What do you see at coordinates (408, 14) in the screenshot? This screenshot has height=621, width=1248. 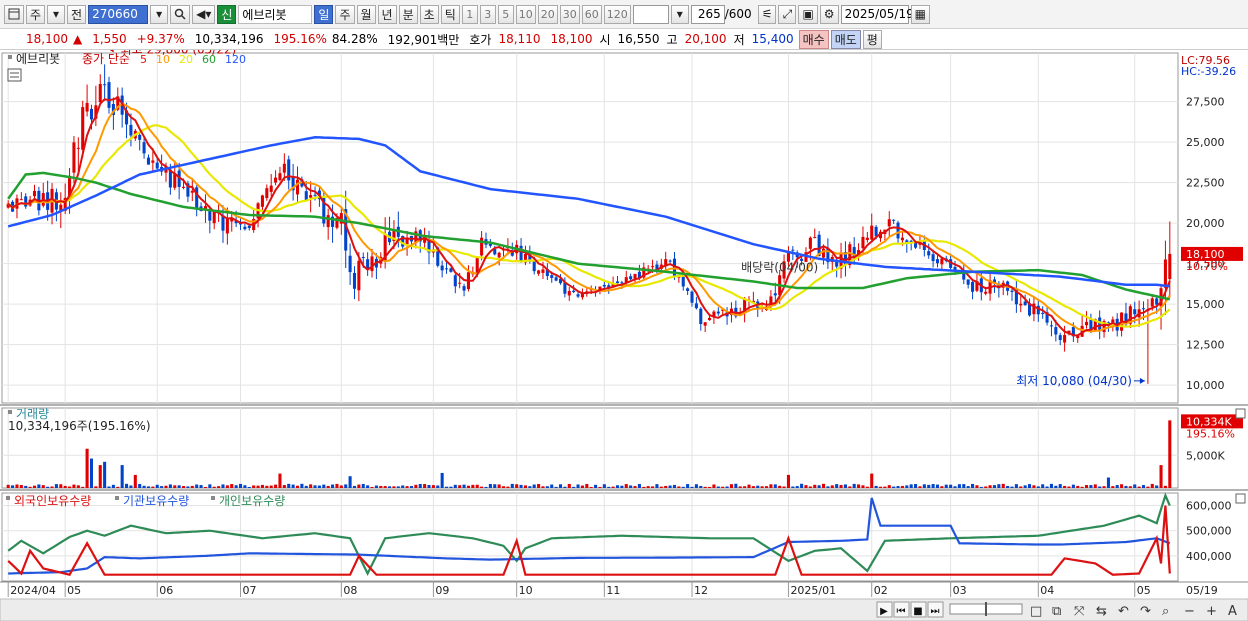 I see `period-button: 분` at bounding box center [408, 14].